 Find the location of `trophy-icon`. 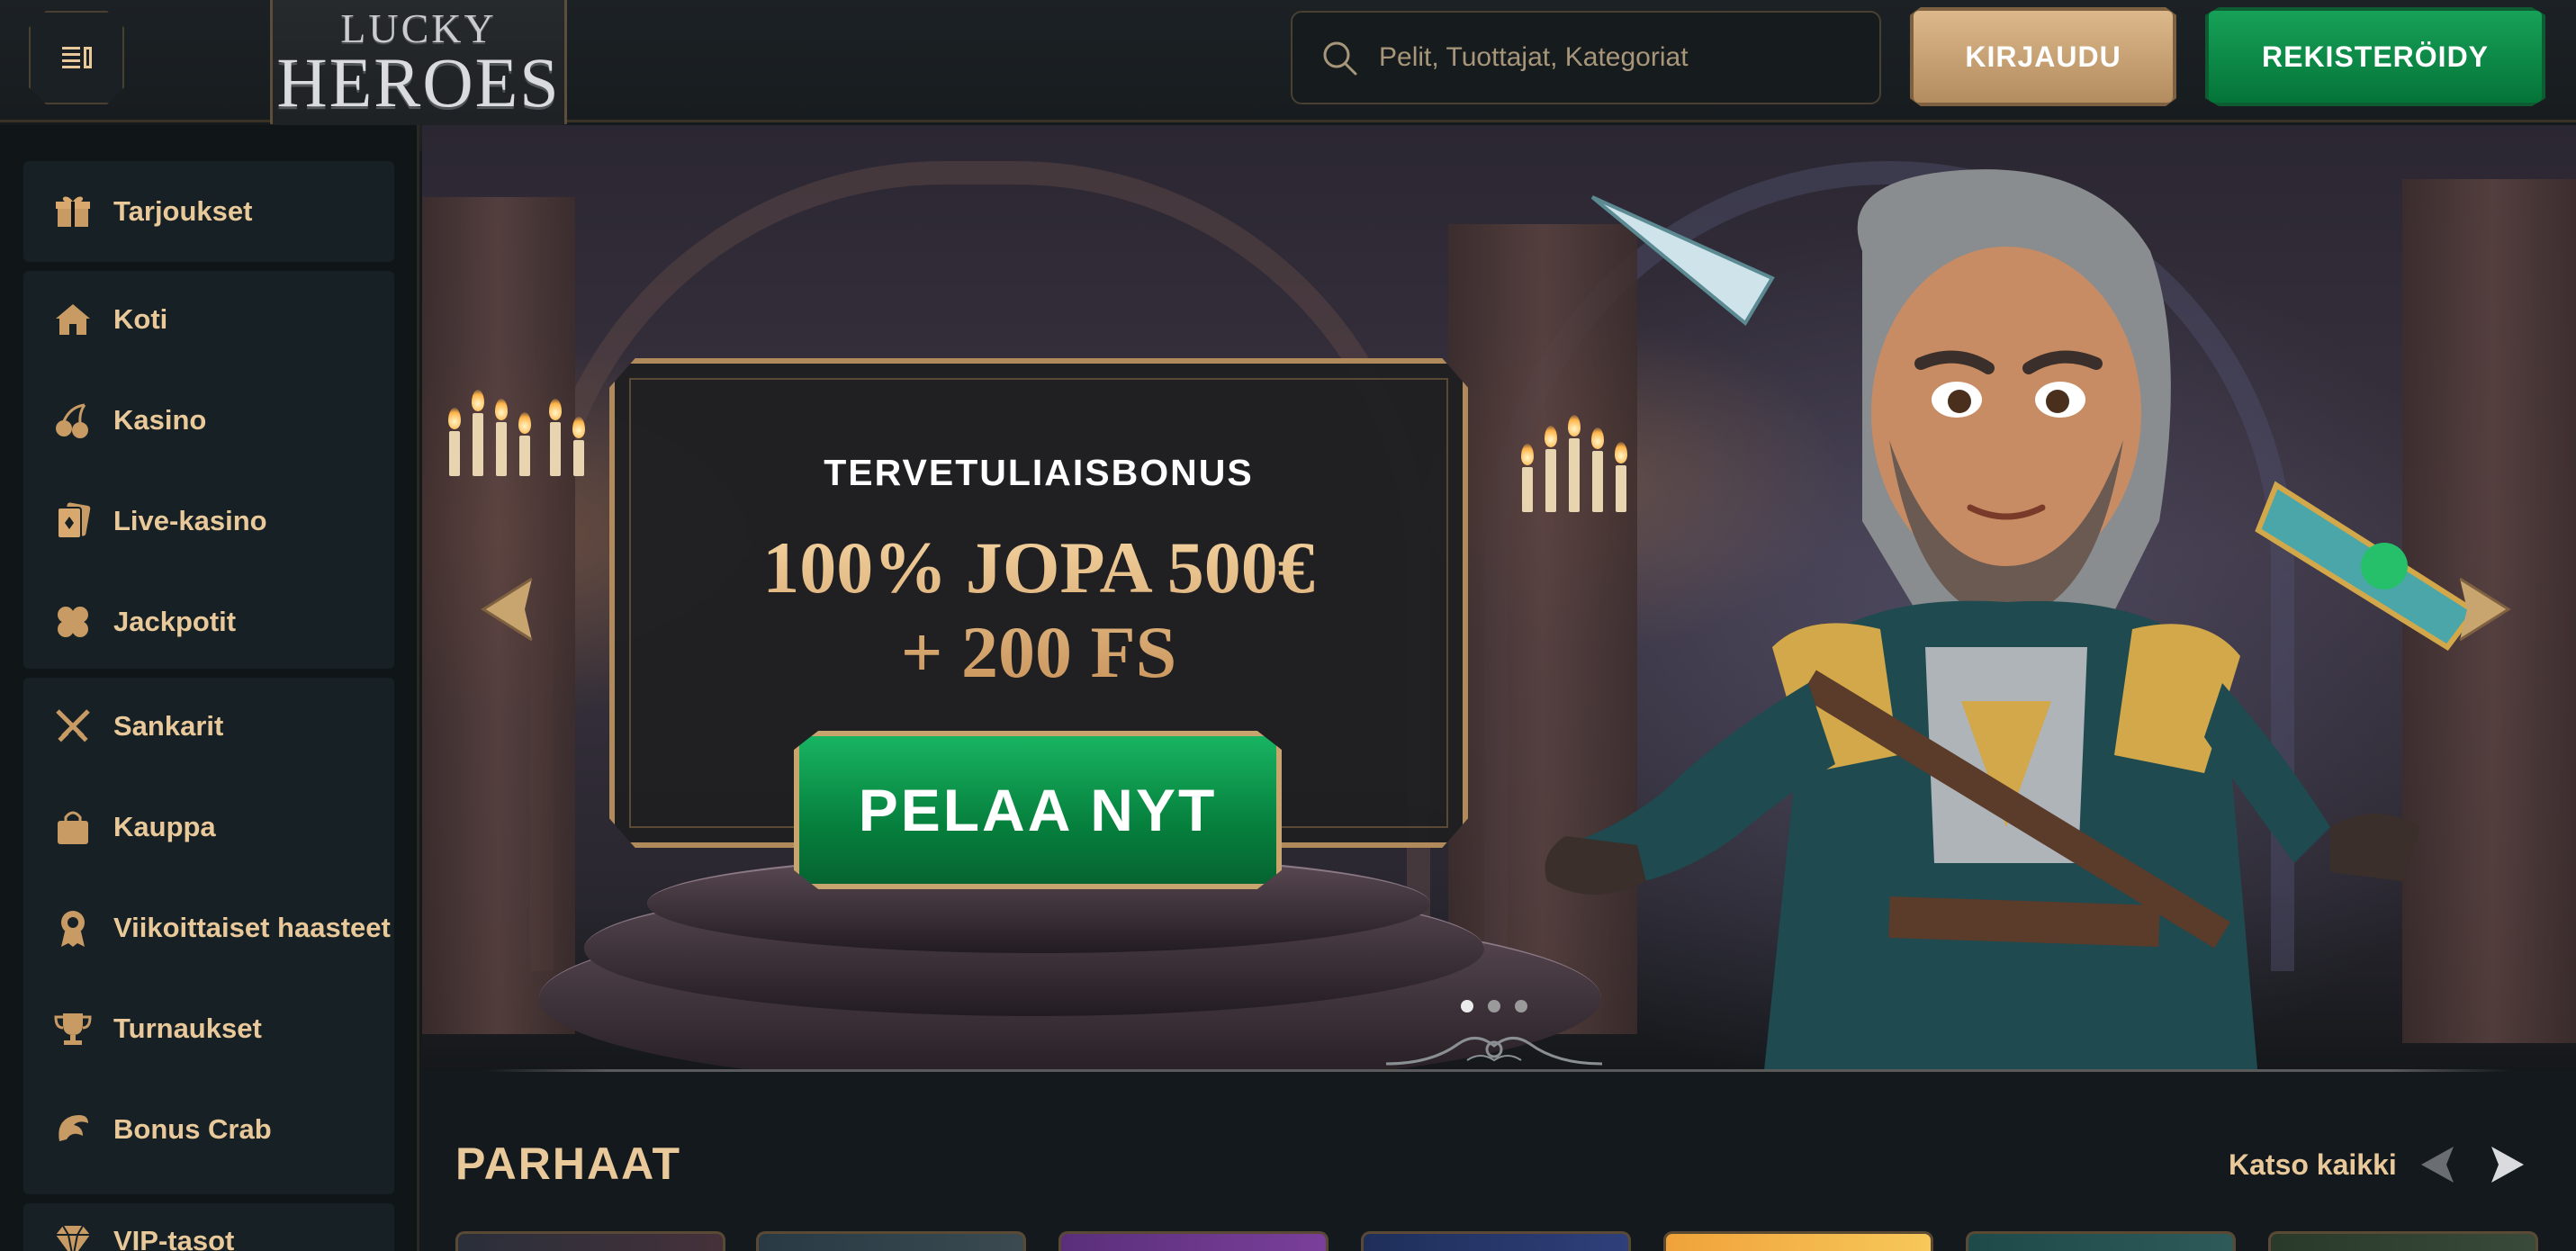

trophy-icon is located at coordinates (73, 1028).